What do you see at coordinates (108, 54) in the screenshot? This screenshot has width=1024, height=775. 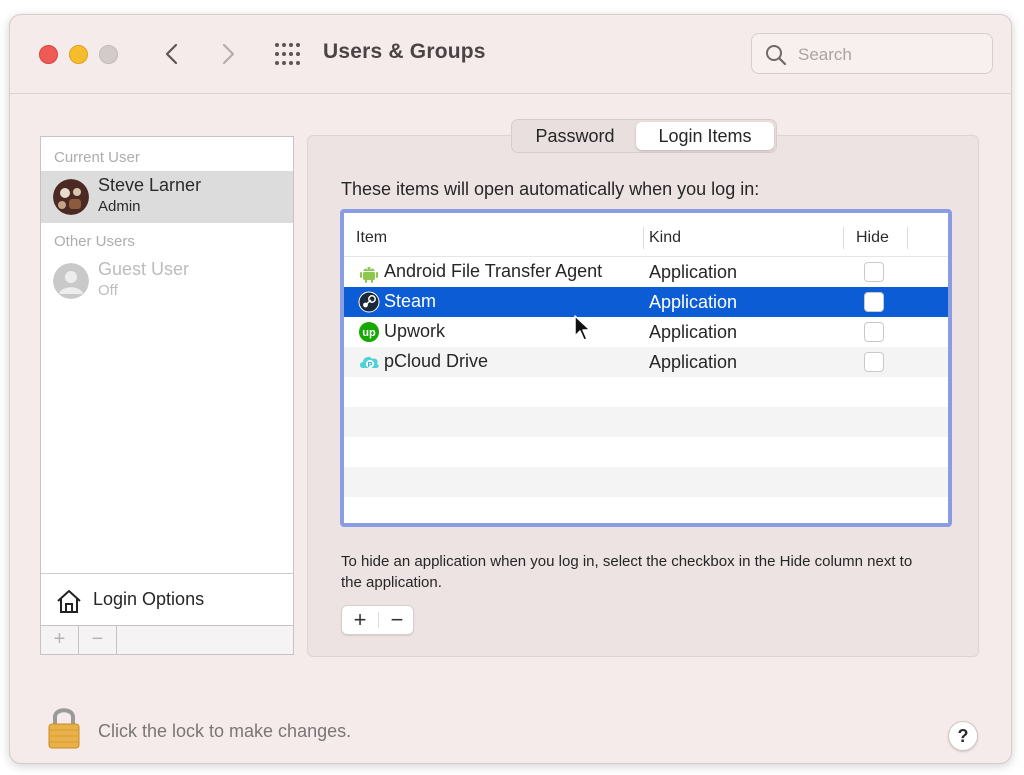 I see `zoom-button` at bounding box center [108, 54].